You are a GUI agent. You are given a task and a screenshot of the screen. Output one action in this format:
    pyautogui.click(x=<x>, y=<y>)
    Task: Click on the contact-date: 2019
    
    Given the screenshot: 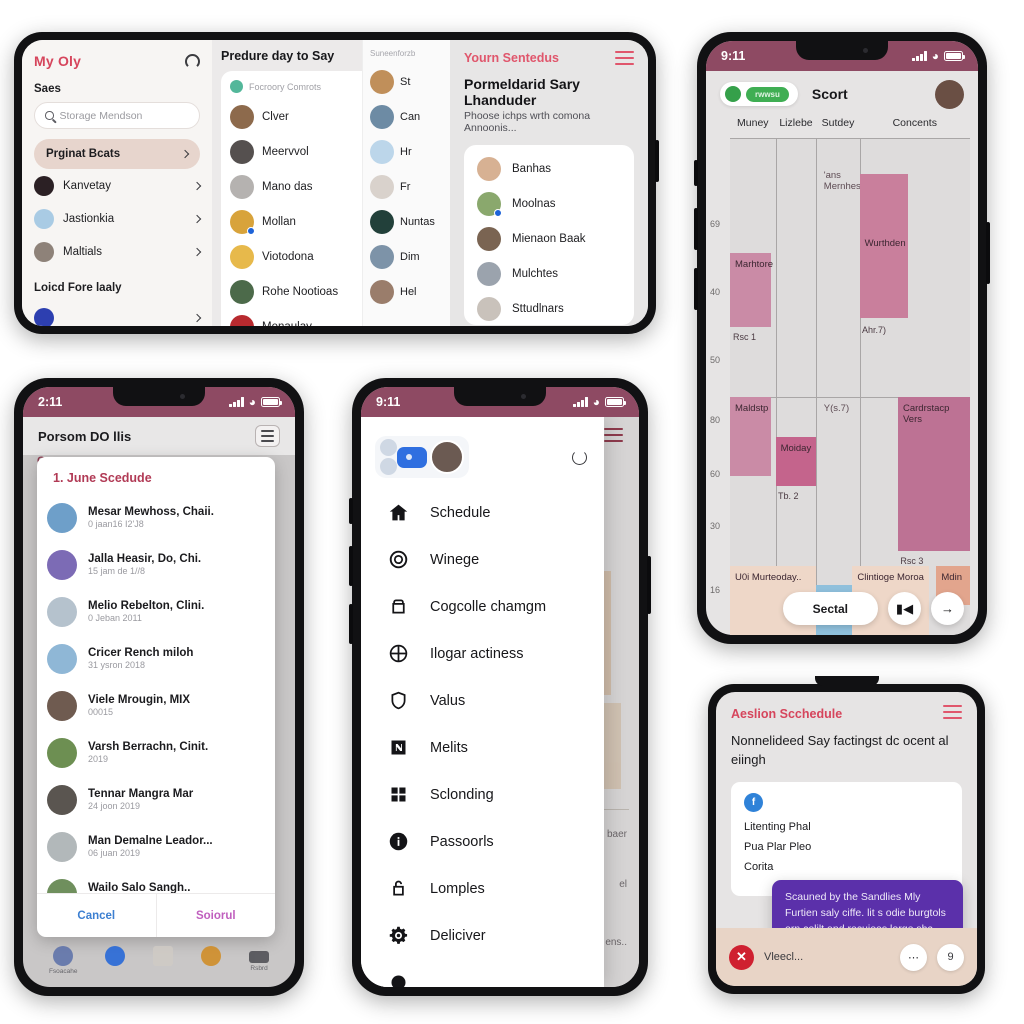 What is the action you would take?
    pyautogui.click(x=98, y=759)
    